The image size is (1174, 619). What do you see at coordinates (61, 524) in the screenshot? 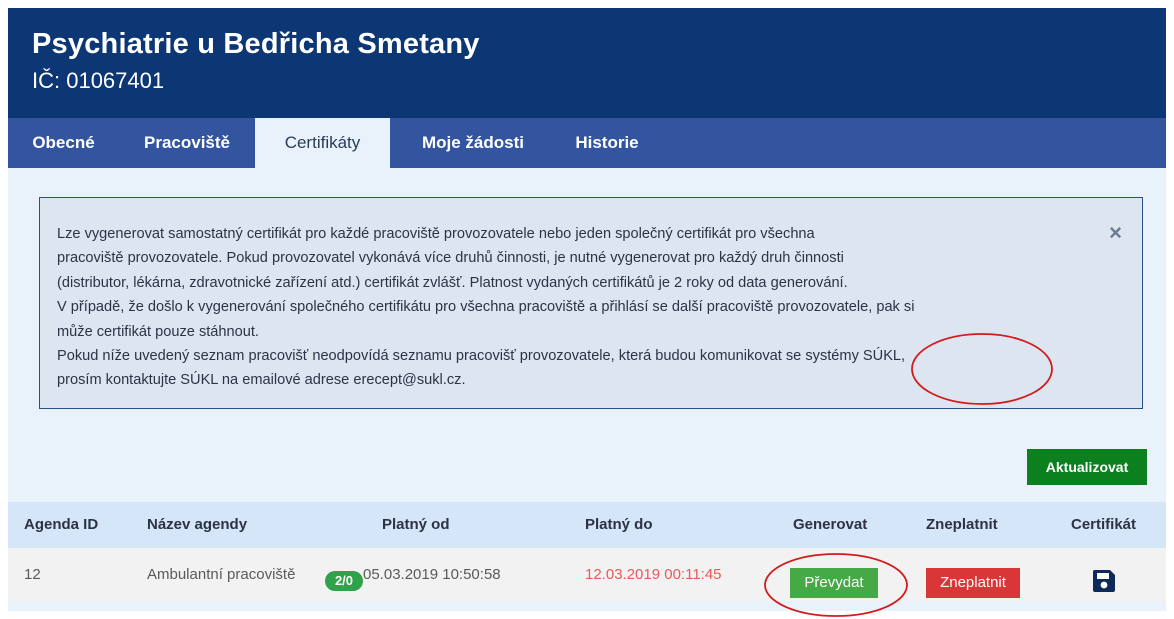
I see `column-header-agenda-id: Agenda ID` at bounding box center [61, 524].